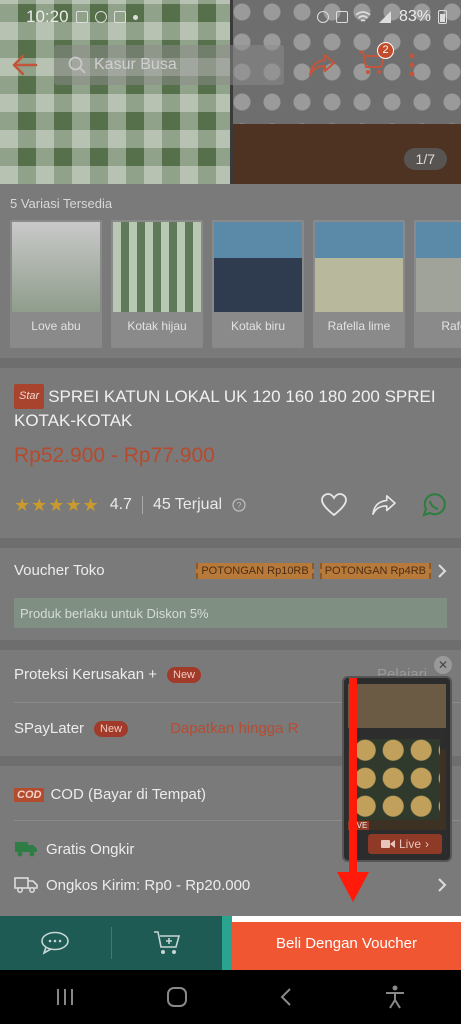 The width and height of the screenshot is (461, 1024). Describe the element at coordinates (341, 943) in the screenshot. I see `buy-with-voucher-button: Beli Dengan Voucher` at that location.